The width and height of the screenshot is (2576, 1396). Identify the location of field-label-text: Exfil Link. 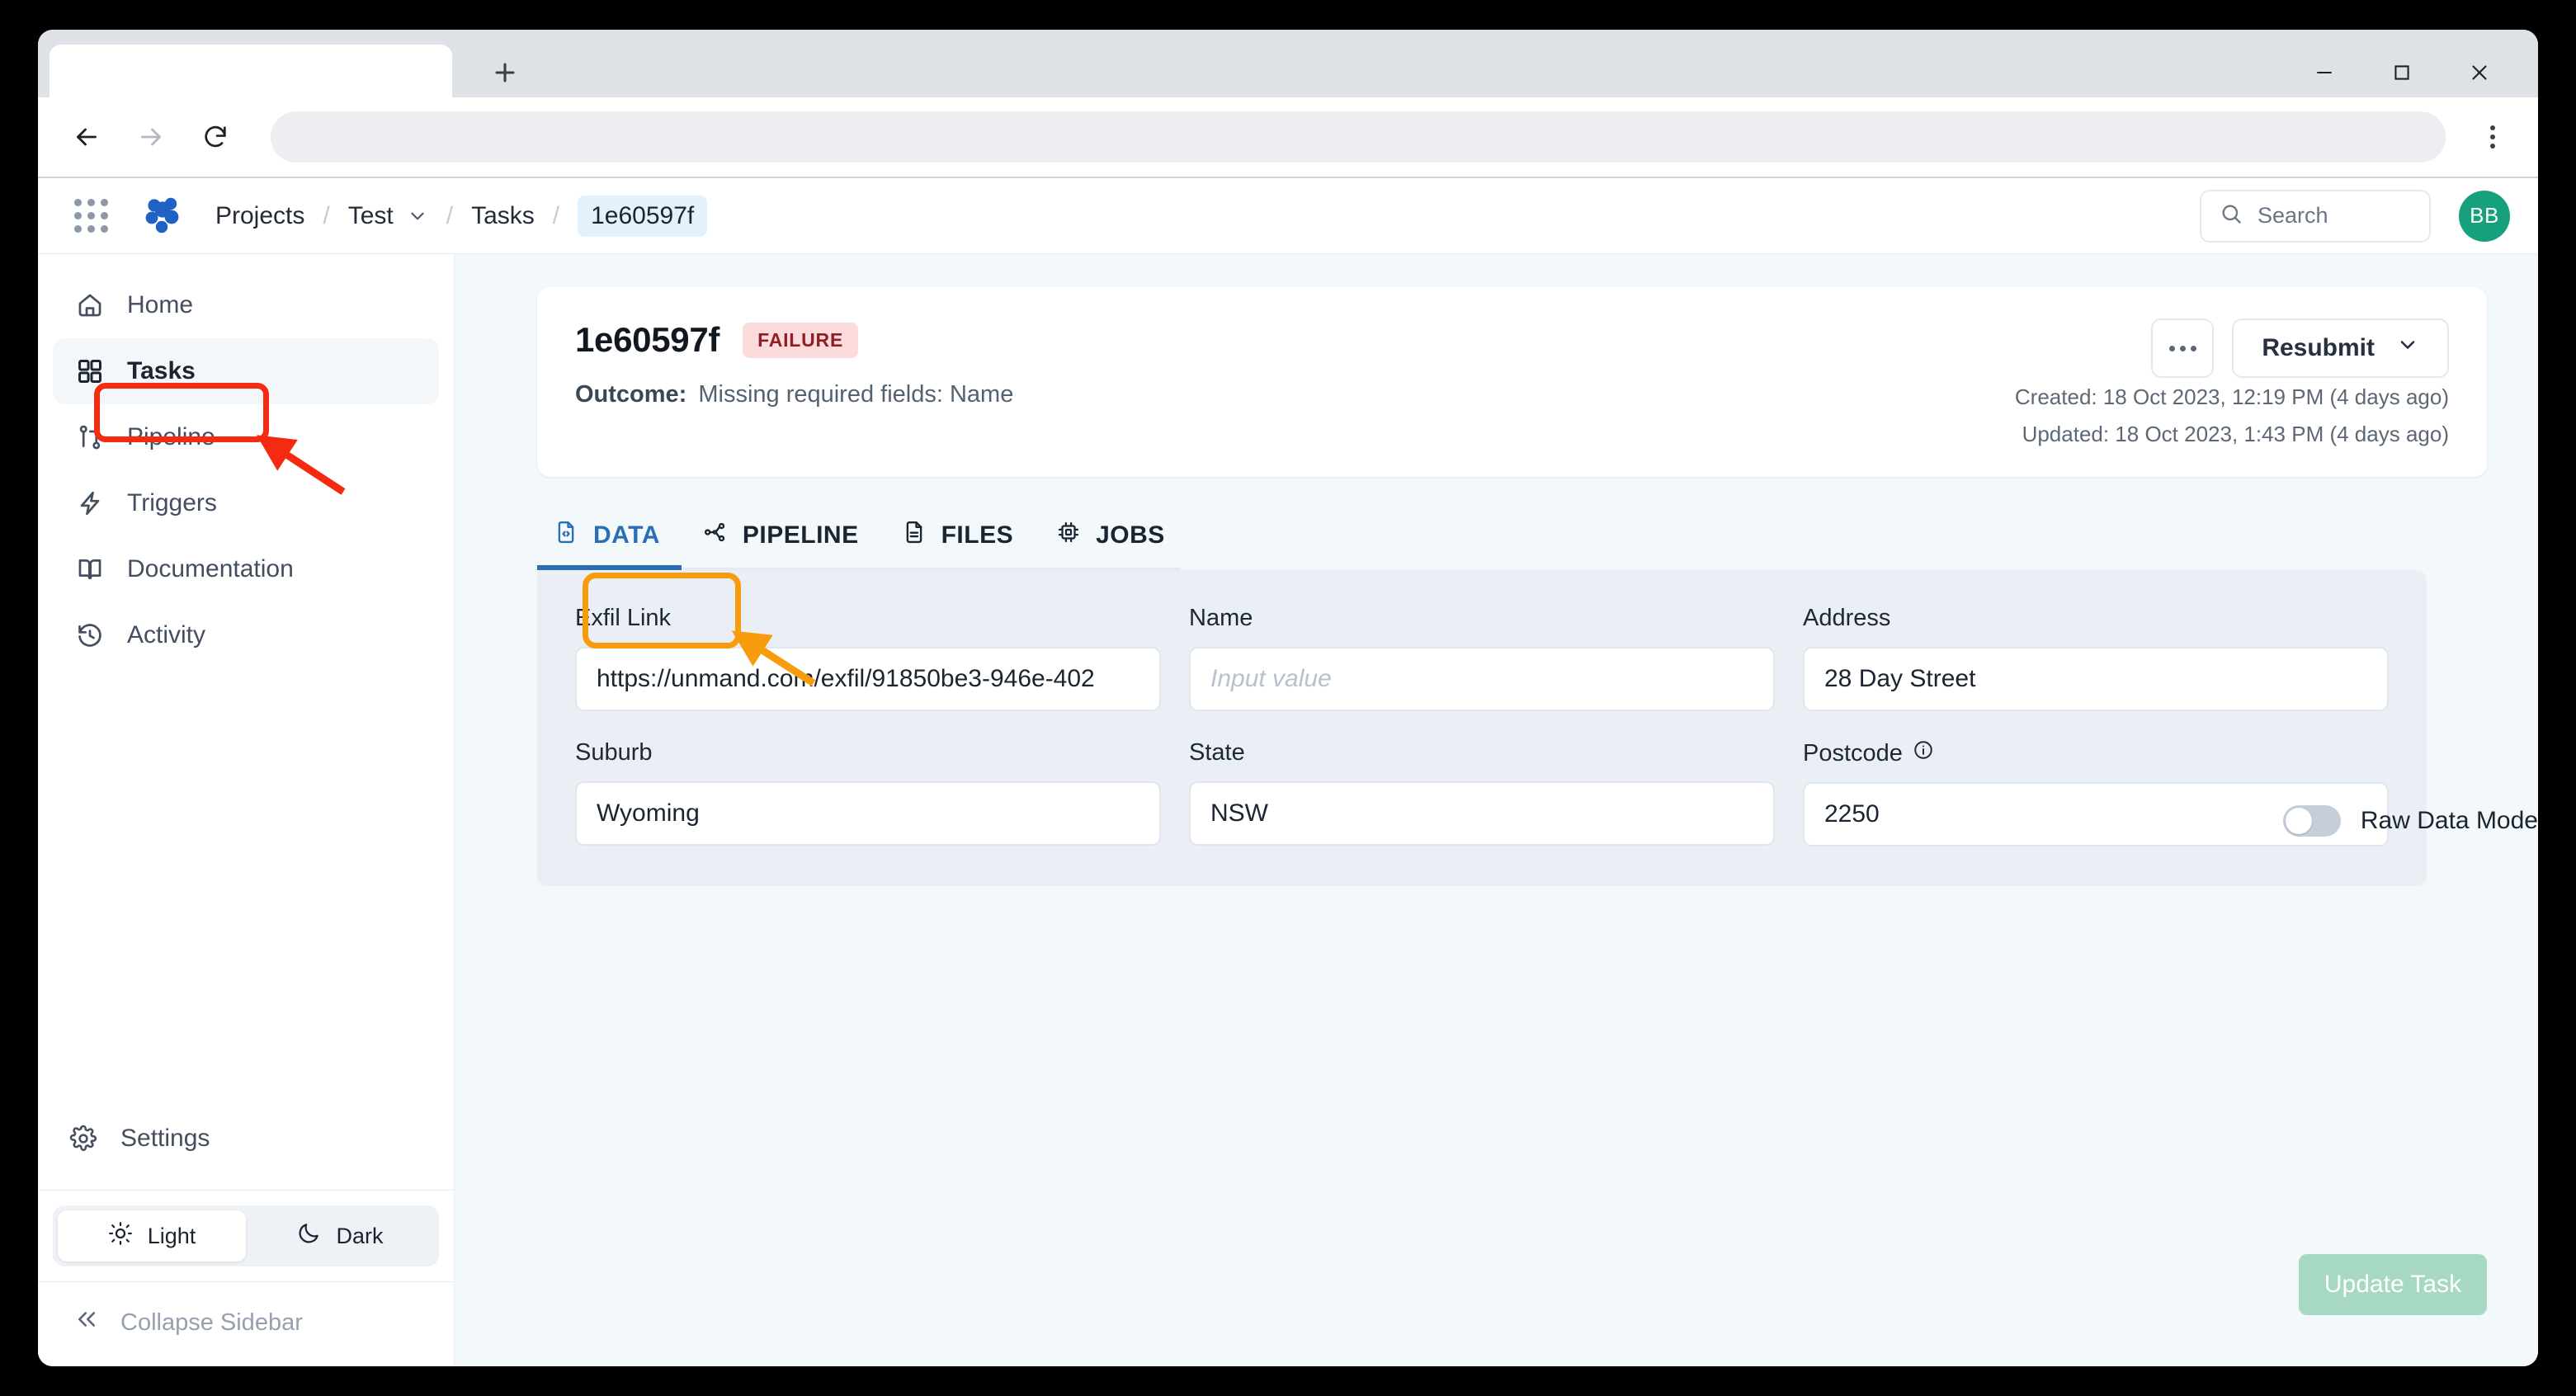
(623, 618).